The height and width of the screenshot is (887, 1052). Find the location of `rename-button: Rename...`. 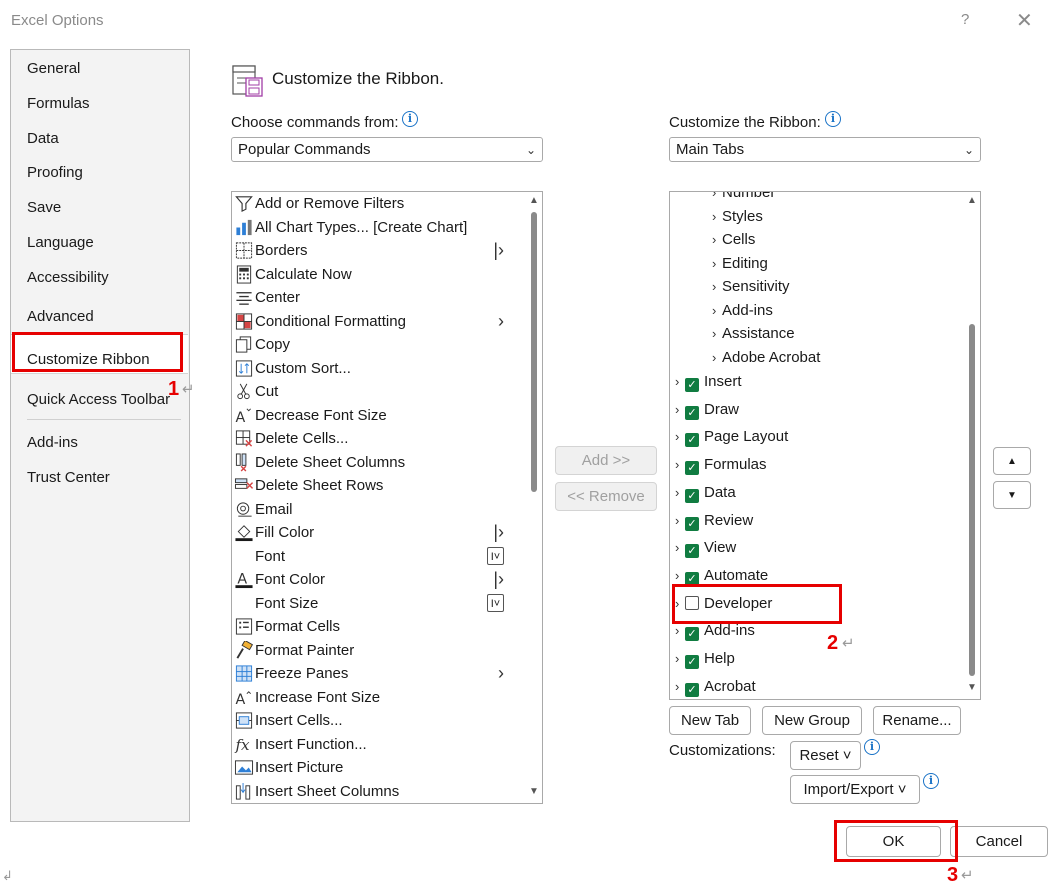

rename-button: Rename... is located at coordinates (917, 720).